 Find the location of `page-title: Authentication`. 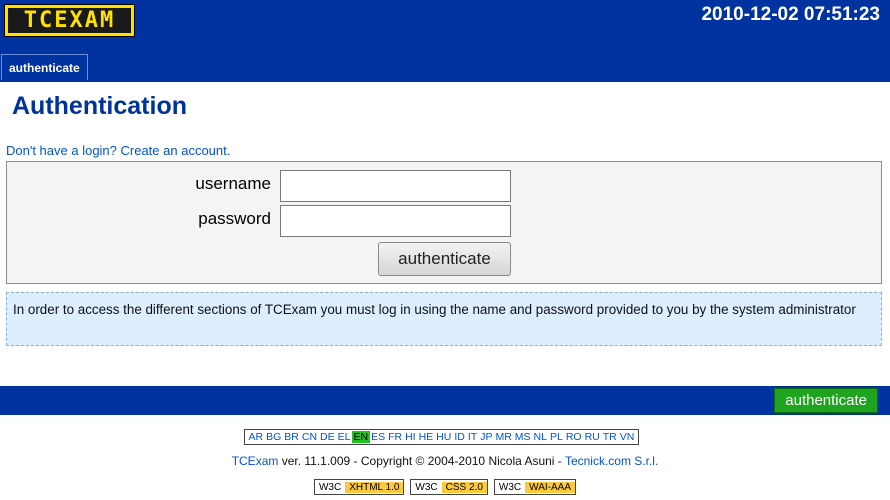

page-title: Authentication is located at coordinates (99, 106).